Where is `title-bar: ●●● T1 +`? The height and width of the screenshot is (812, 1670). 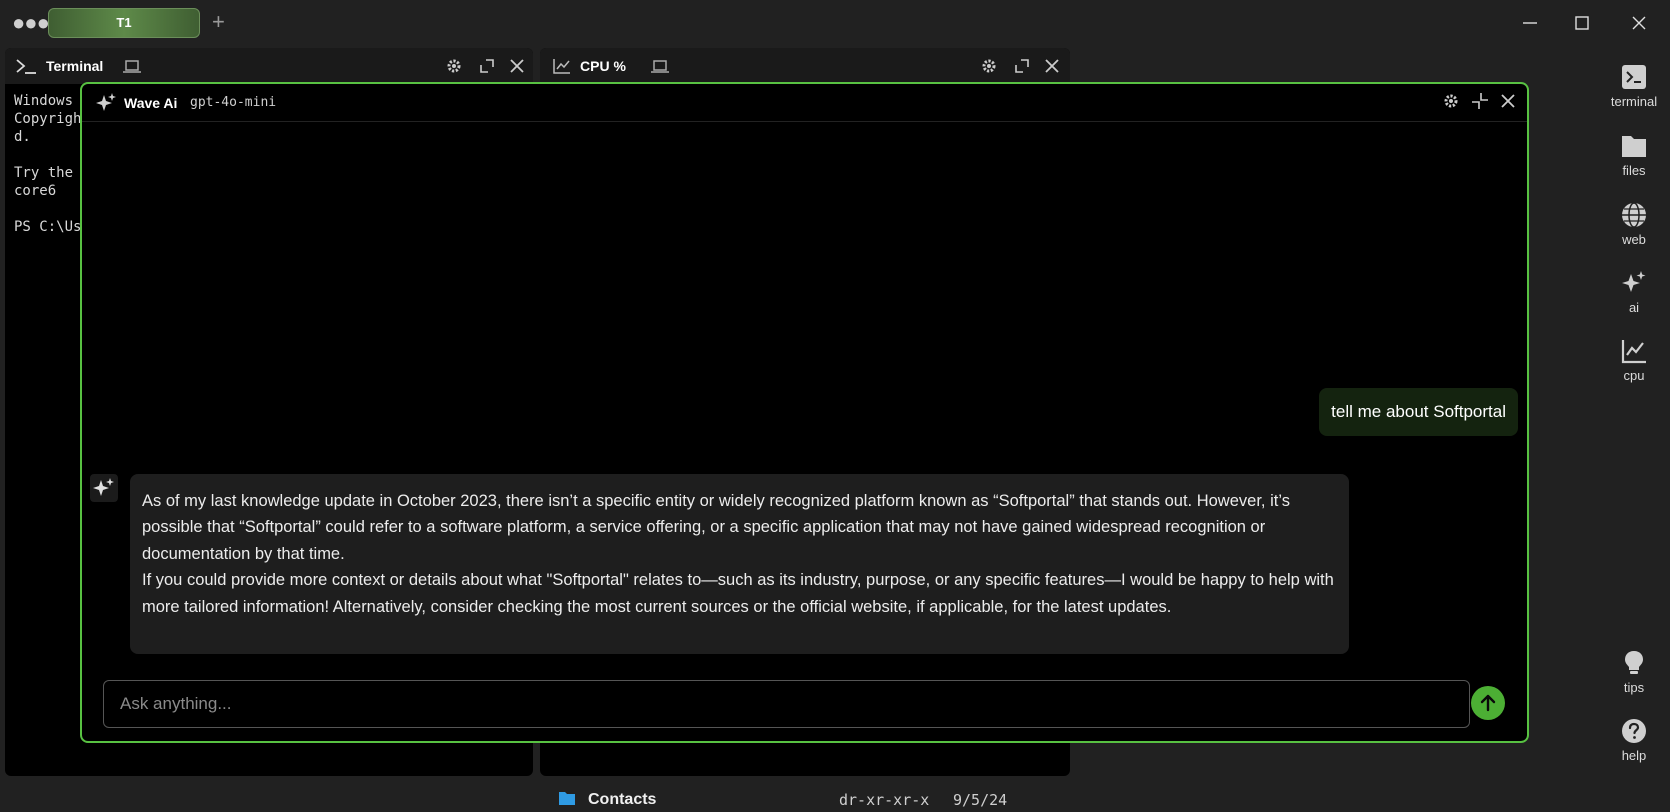 title-bar: ●●● T1 + is located at coordinates (835, 23).